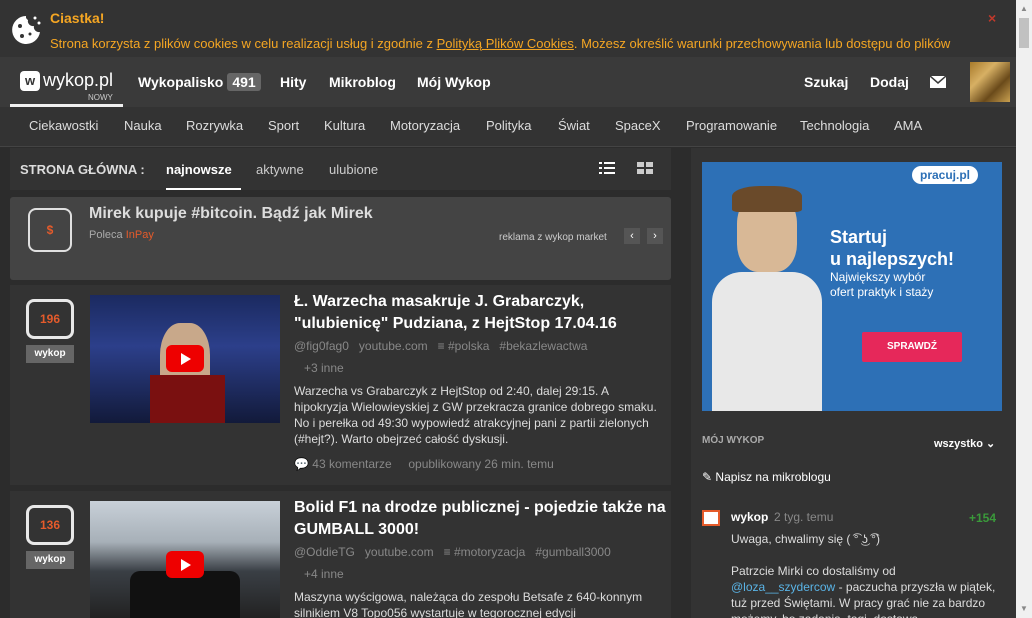 The width and height of the screenshot is (1032, 618). What do you see at coordinates (638, 125) in the screenshot?
I see `category-item: SpaceX` at bounding box center [638, 125].